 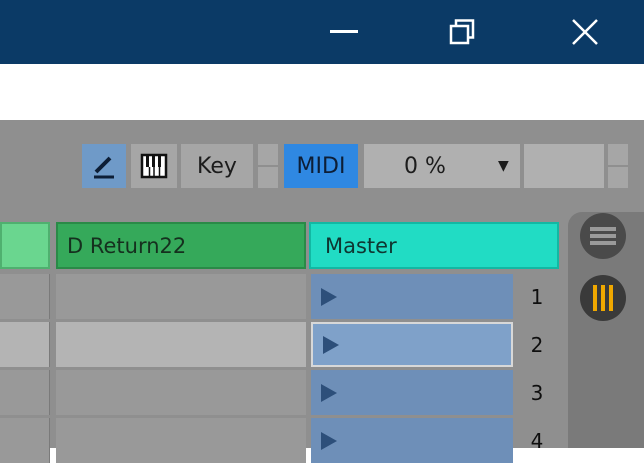 What do you see at coordinates (434, 245) in the screenshot?
I see `track-header-master: Master` at bounding box center [434, 245].